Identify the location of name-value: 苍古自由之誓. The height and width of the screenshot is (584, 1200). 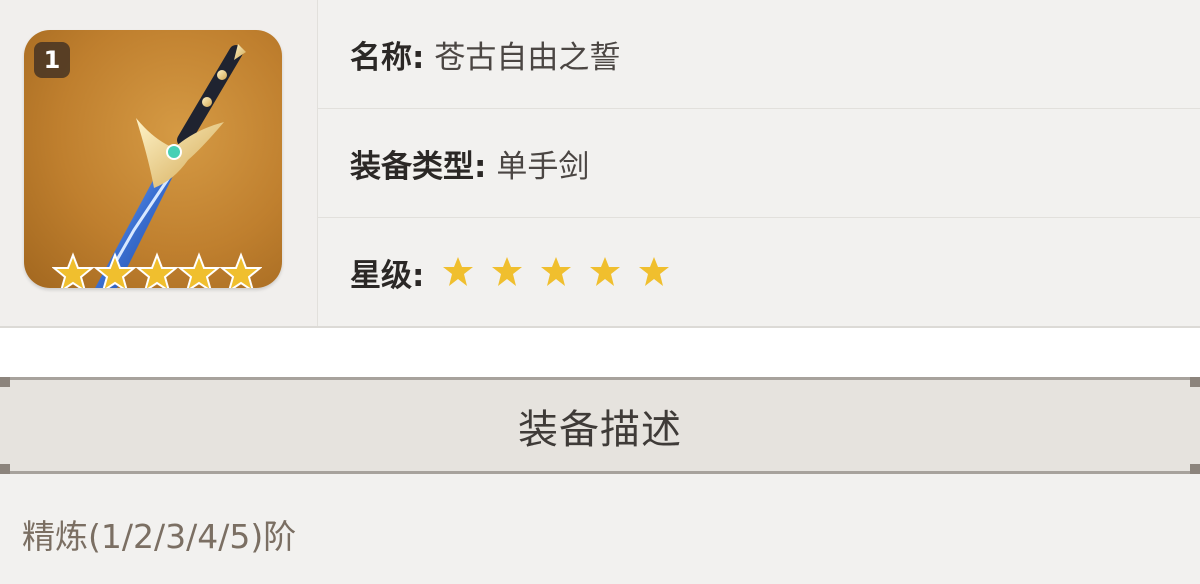
(527, 57).